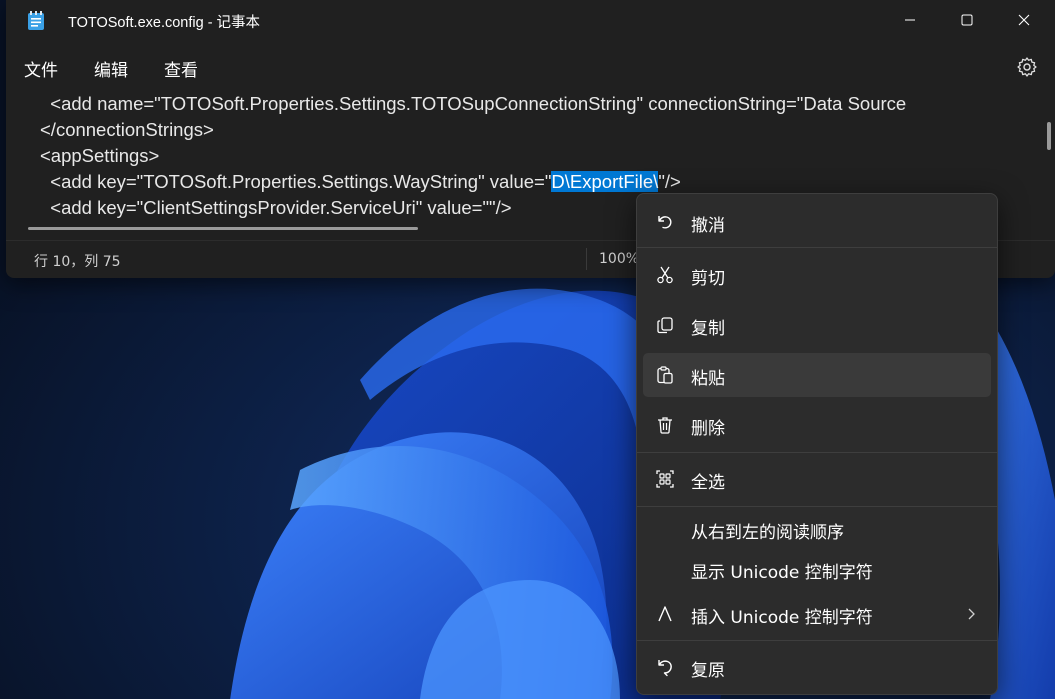 This screenshot has height=699, width=1055. Describe the element at coordinates (782, 618) in the screenshot. I see `menu-label-insert-unicode: 插入 Unicode 控制字符` at that location.